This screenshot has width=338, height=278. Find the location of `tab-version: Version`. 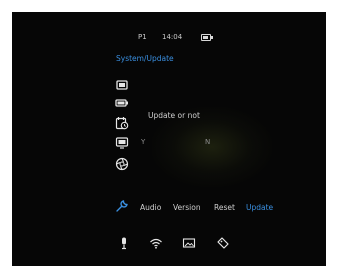

tab-version: Version is located at coordinates (187, 207).